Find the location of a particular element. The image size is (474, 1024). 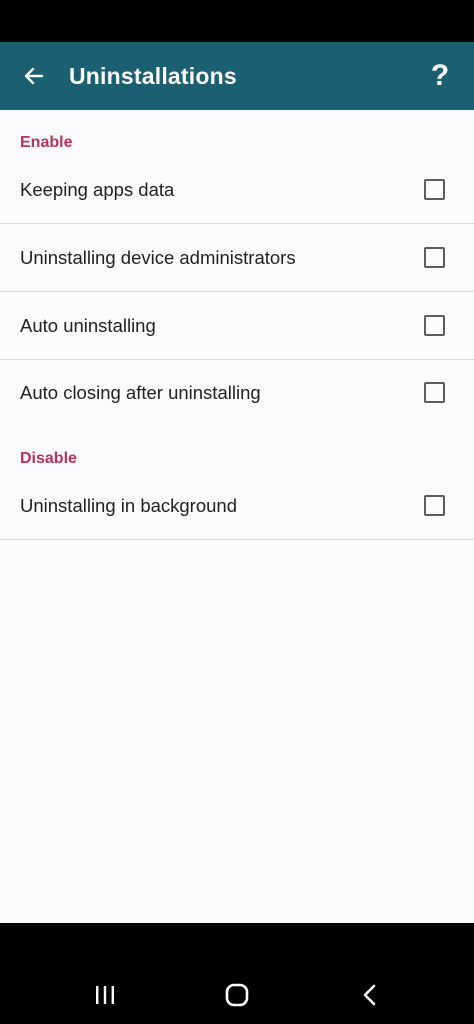

setting-label: Keeping apps data is located at coordinates (97, 189).